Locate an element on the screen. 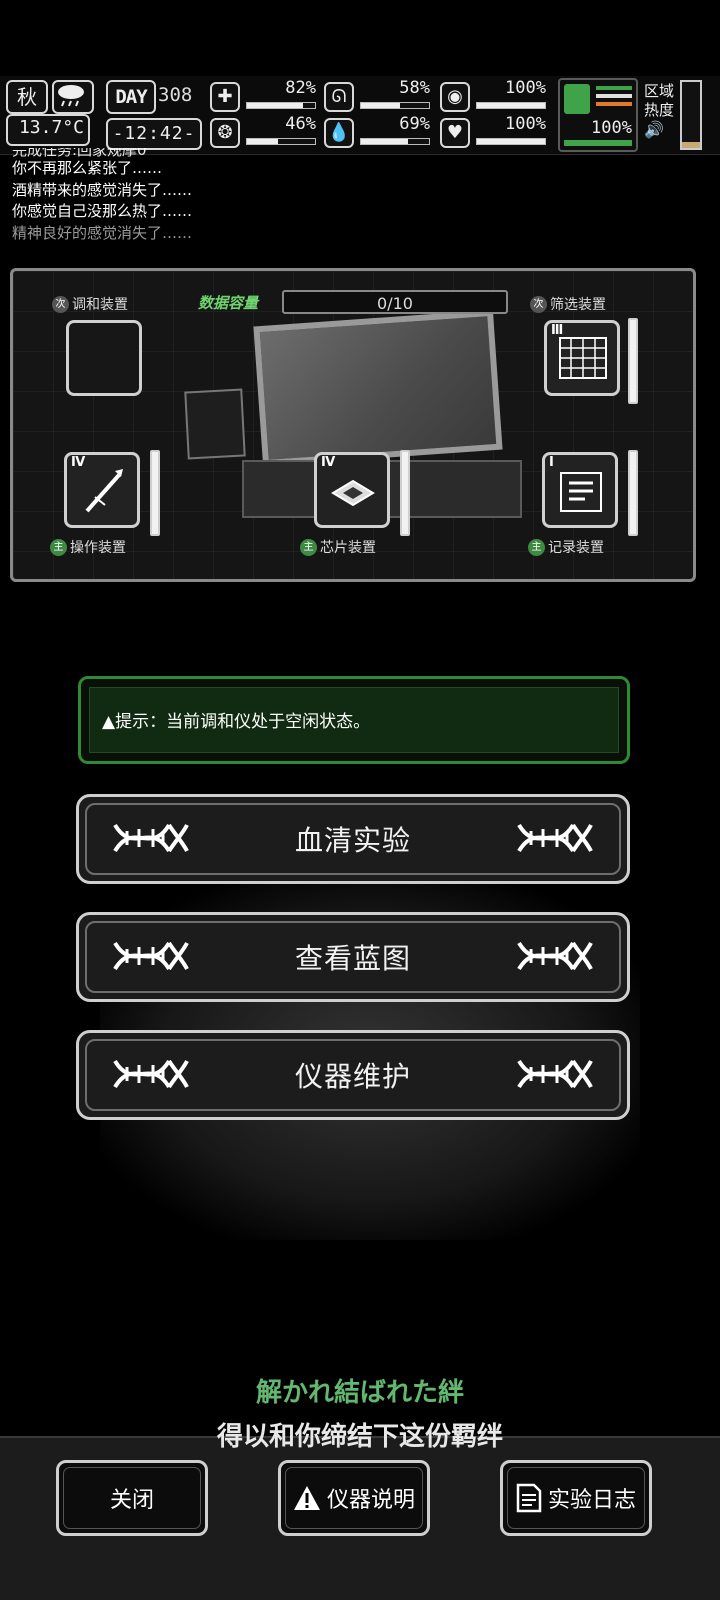 This screenshot has width=720, height=1600. close-button: 关闭 is located at coordinates (132, 1498).